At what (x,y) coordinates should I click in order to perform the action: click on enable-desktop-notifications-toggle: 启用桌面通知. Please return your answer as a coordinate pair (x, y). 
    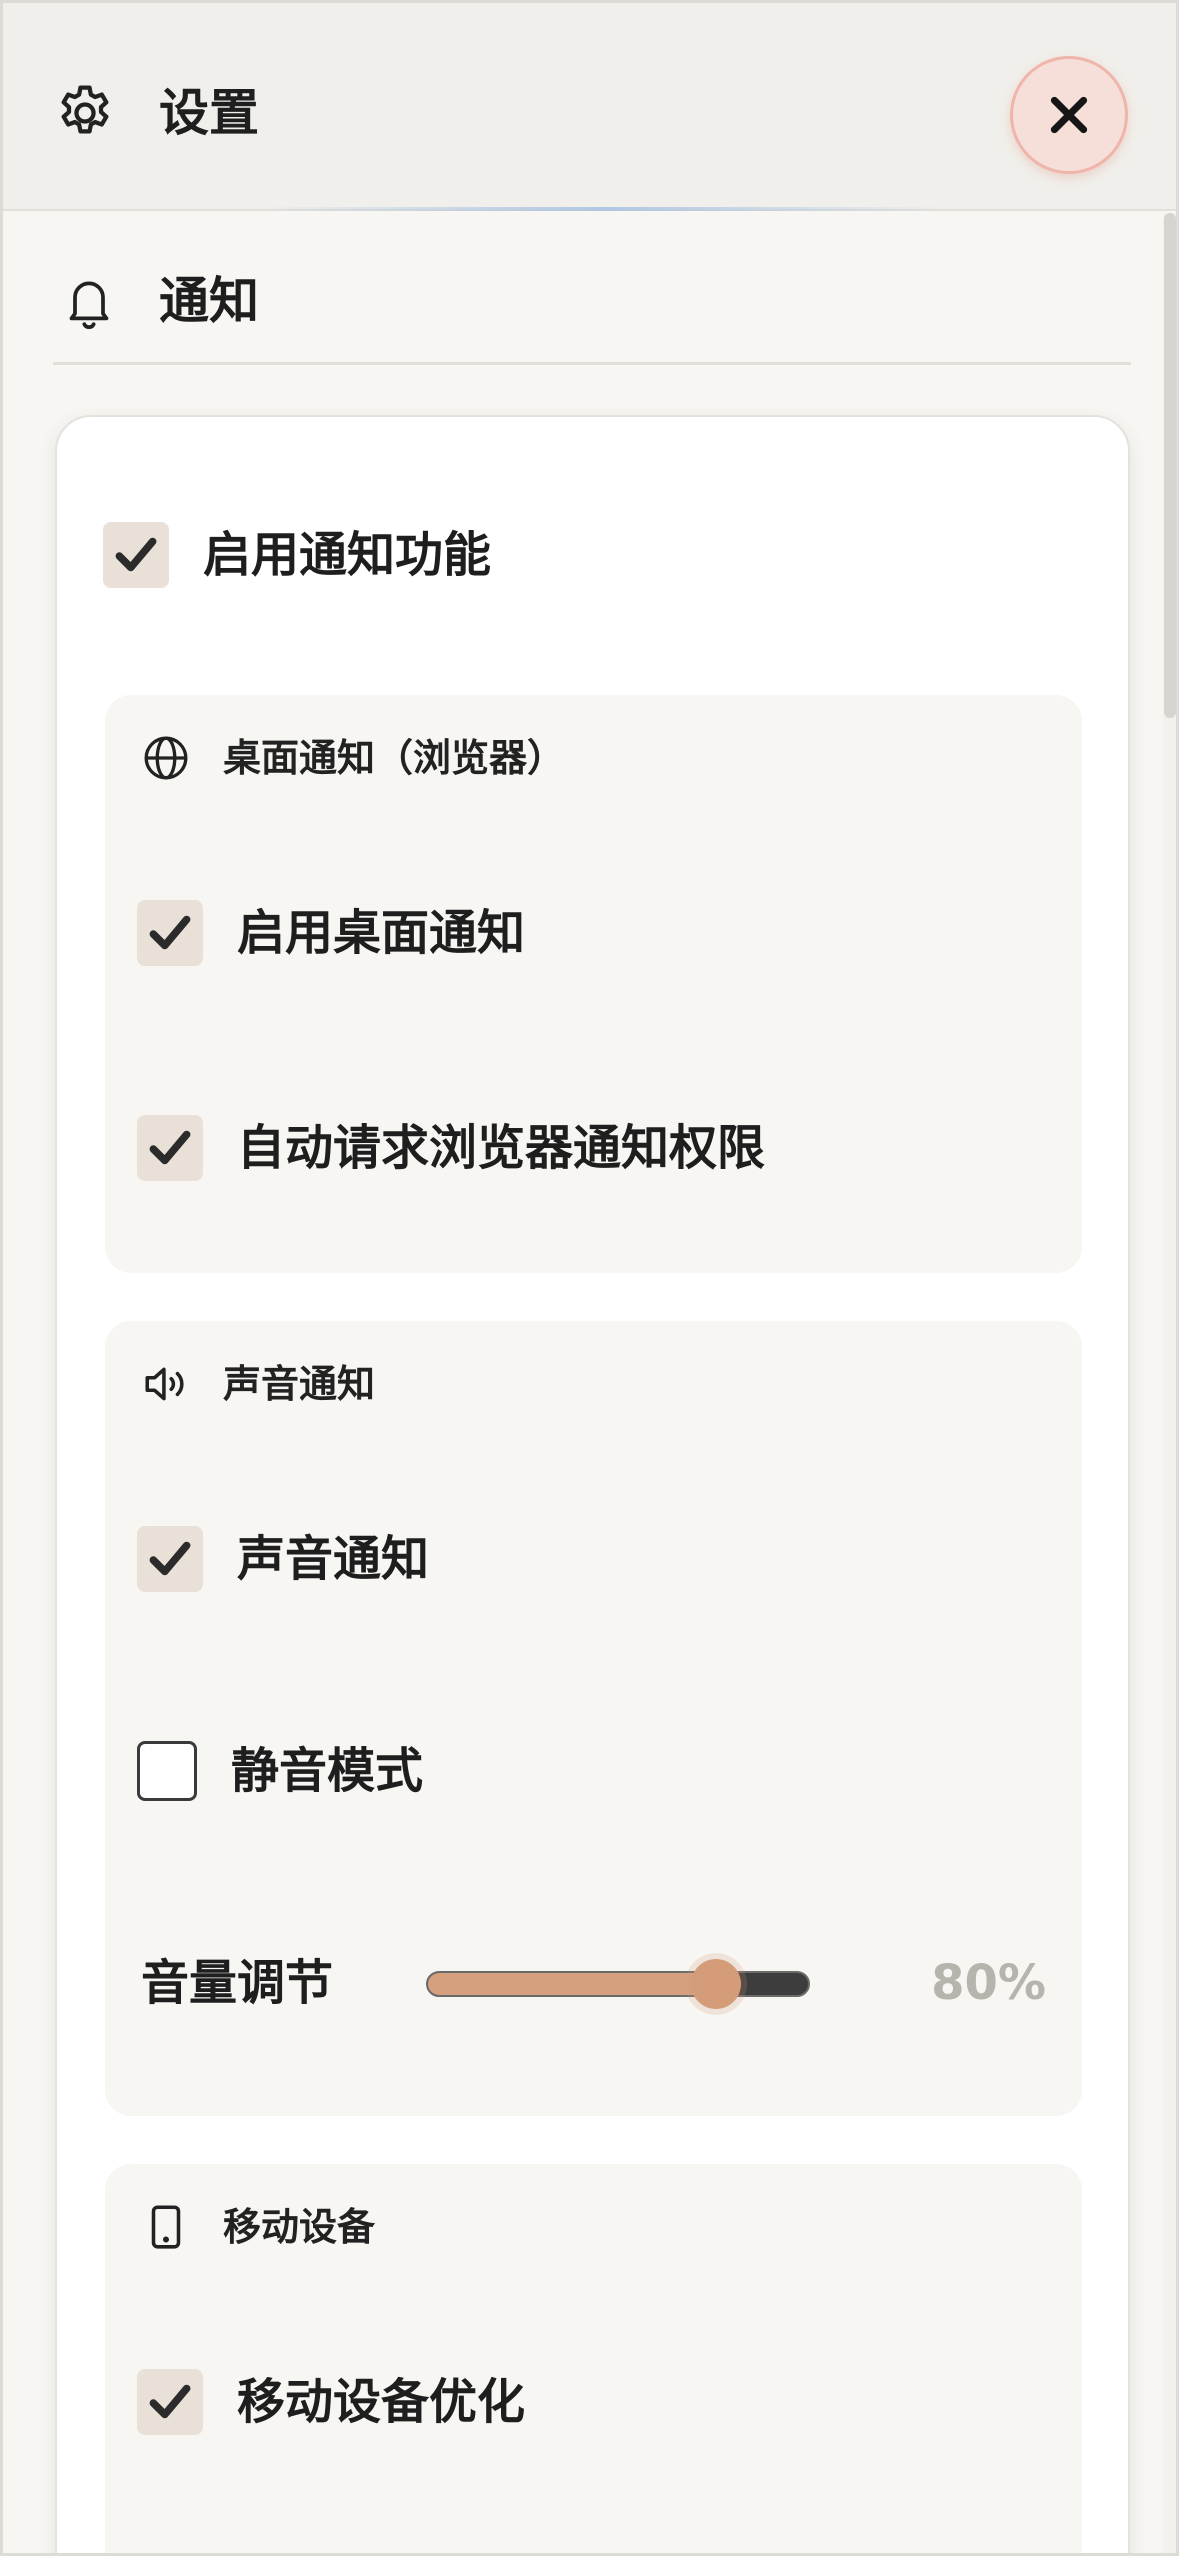
    Looking at the image, I should click on (331, 933).